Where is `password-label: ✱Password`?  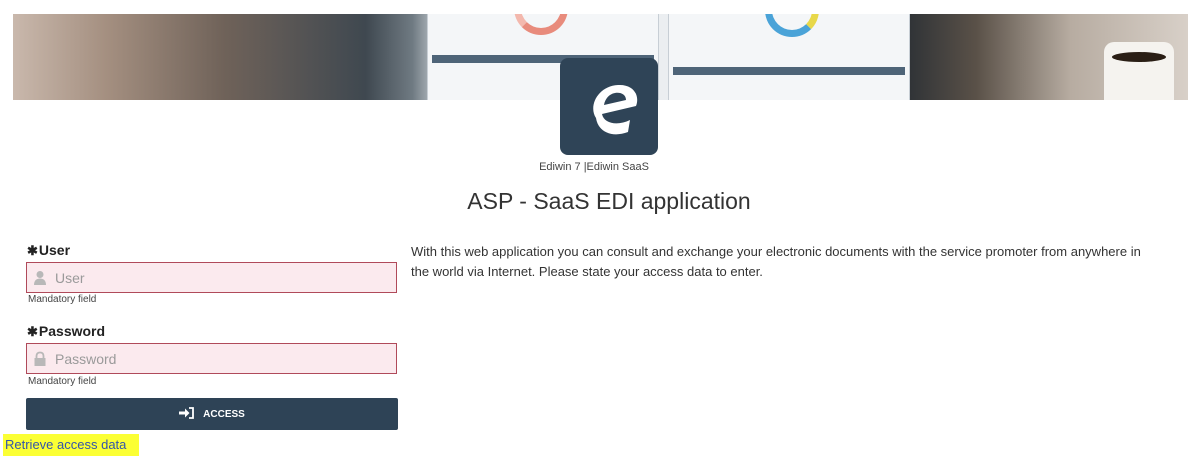 password-label: ✱Password is located at coordinates (66, 331).